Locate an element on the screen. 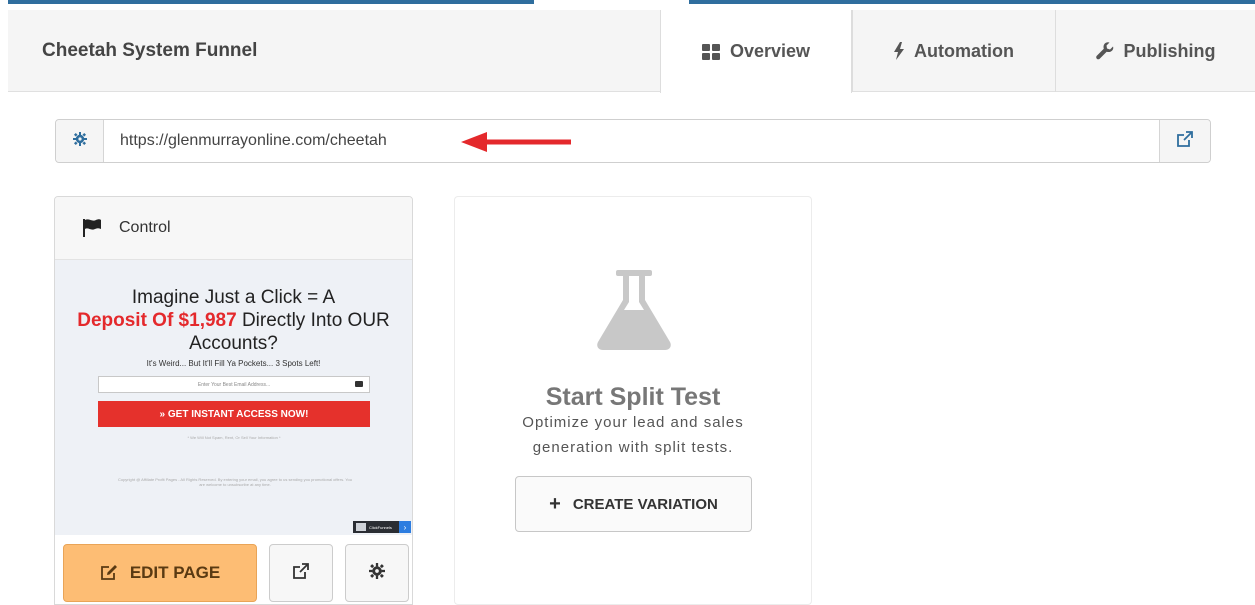  tab-automation: Automation is located at coordinates (953, 51).